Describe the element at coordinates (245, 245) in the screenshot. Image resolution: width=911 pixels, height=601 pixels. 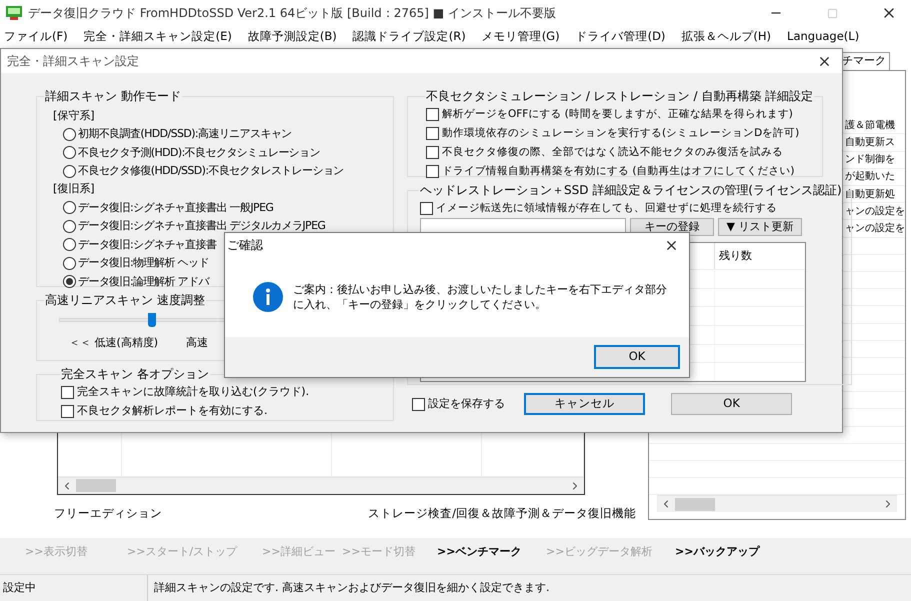
I see `dialog-title: ご確認` at that location.